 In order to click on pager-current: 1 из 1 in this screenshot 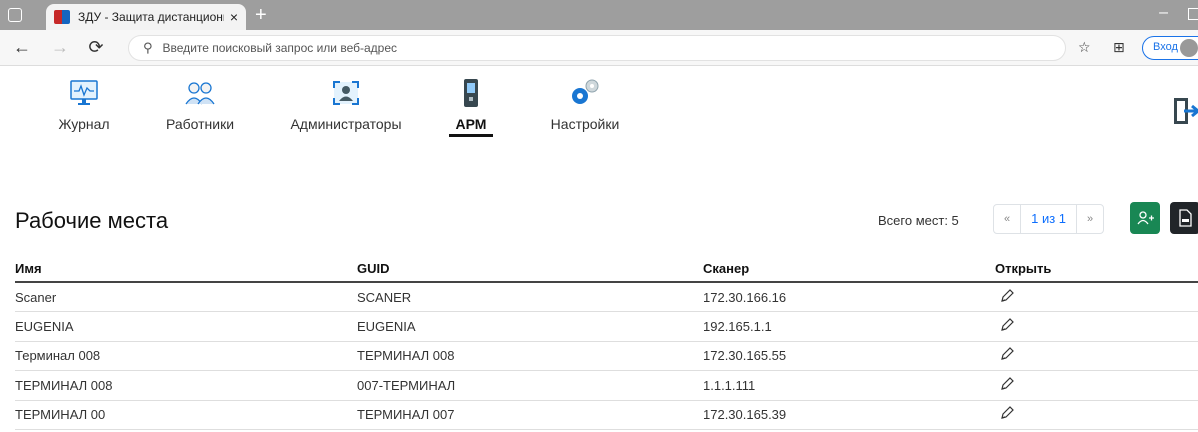, I will do `click(1049, 219)`.